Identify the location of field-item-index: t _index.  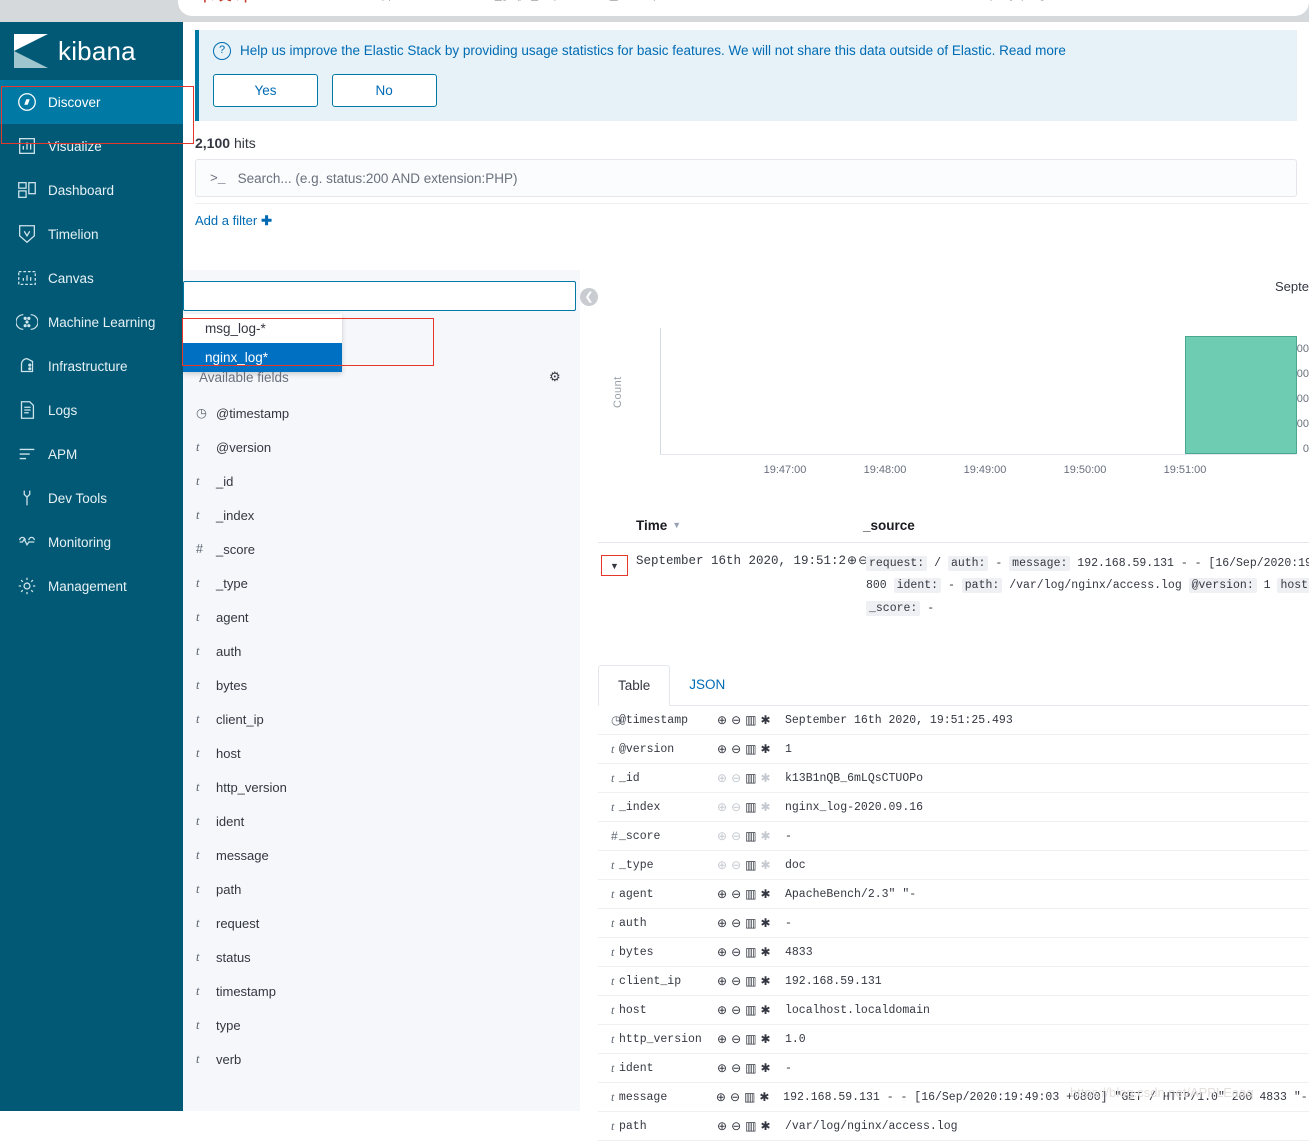
(381, 515).